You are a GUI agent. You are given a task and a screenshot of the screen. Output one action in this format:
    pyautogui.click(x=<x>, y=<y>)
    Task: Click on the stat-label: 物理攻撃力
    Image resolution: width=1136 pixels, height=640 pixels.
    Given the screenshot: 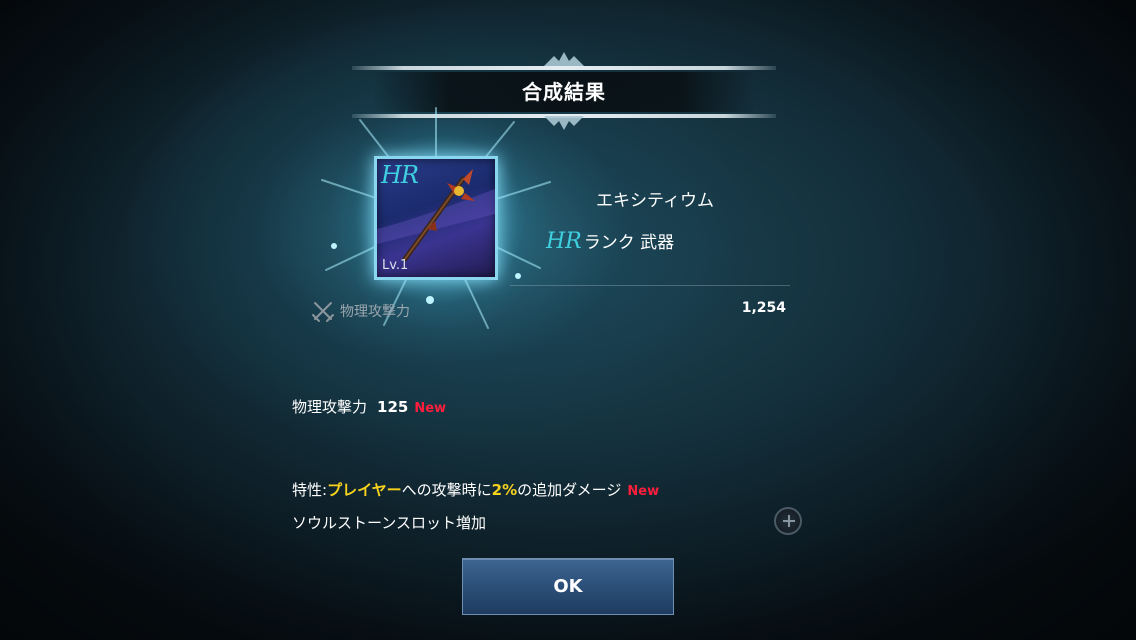 What is the action you would take?
    pyautogui.click(x=375, y=312)
    